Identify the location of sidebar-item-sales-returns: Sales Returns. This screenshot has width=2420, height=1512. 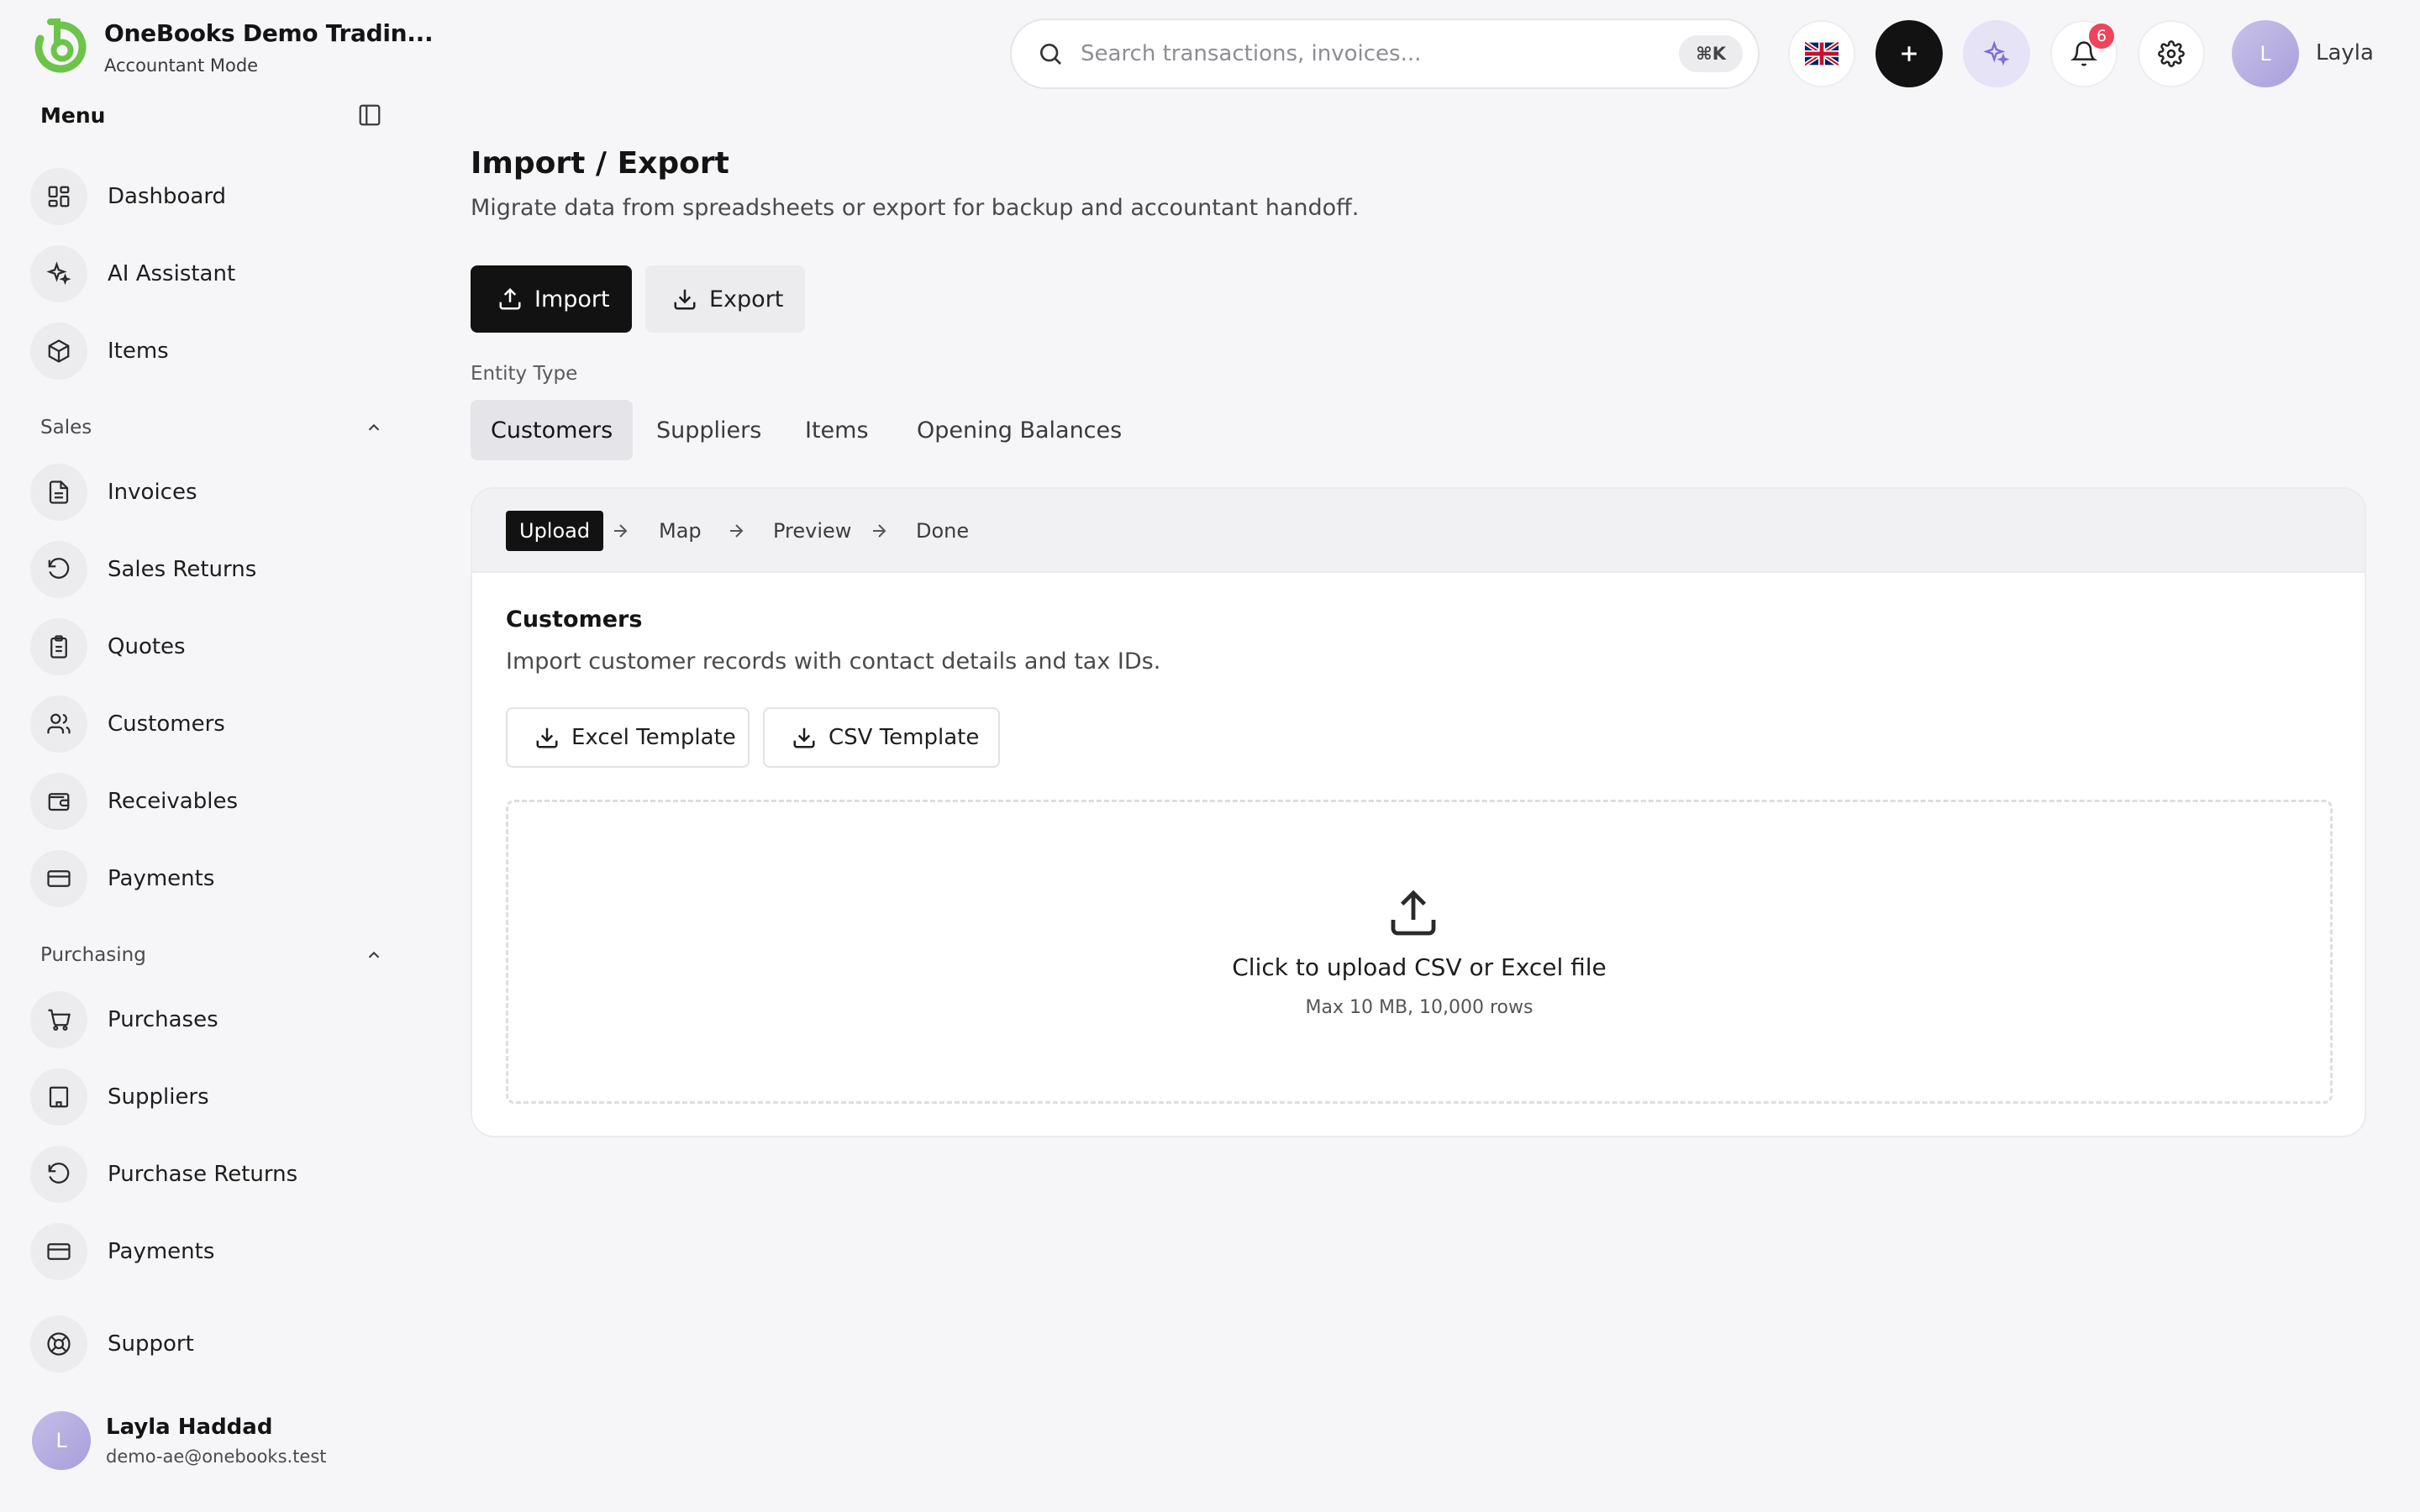
(206, 569).